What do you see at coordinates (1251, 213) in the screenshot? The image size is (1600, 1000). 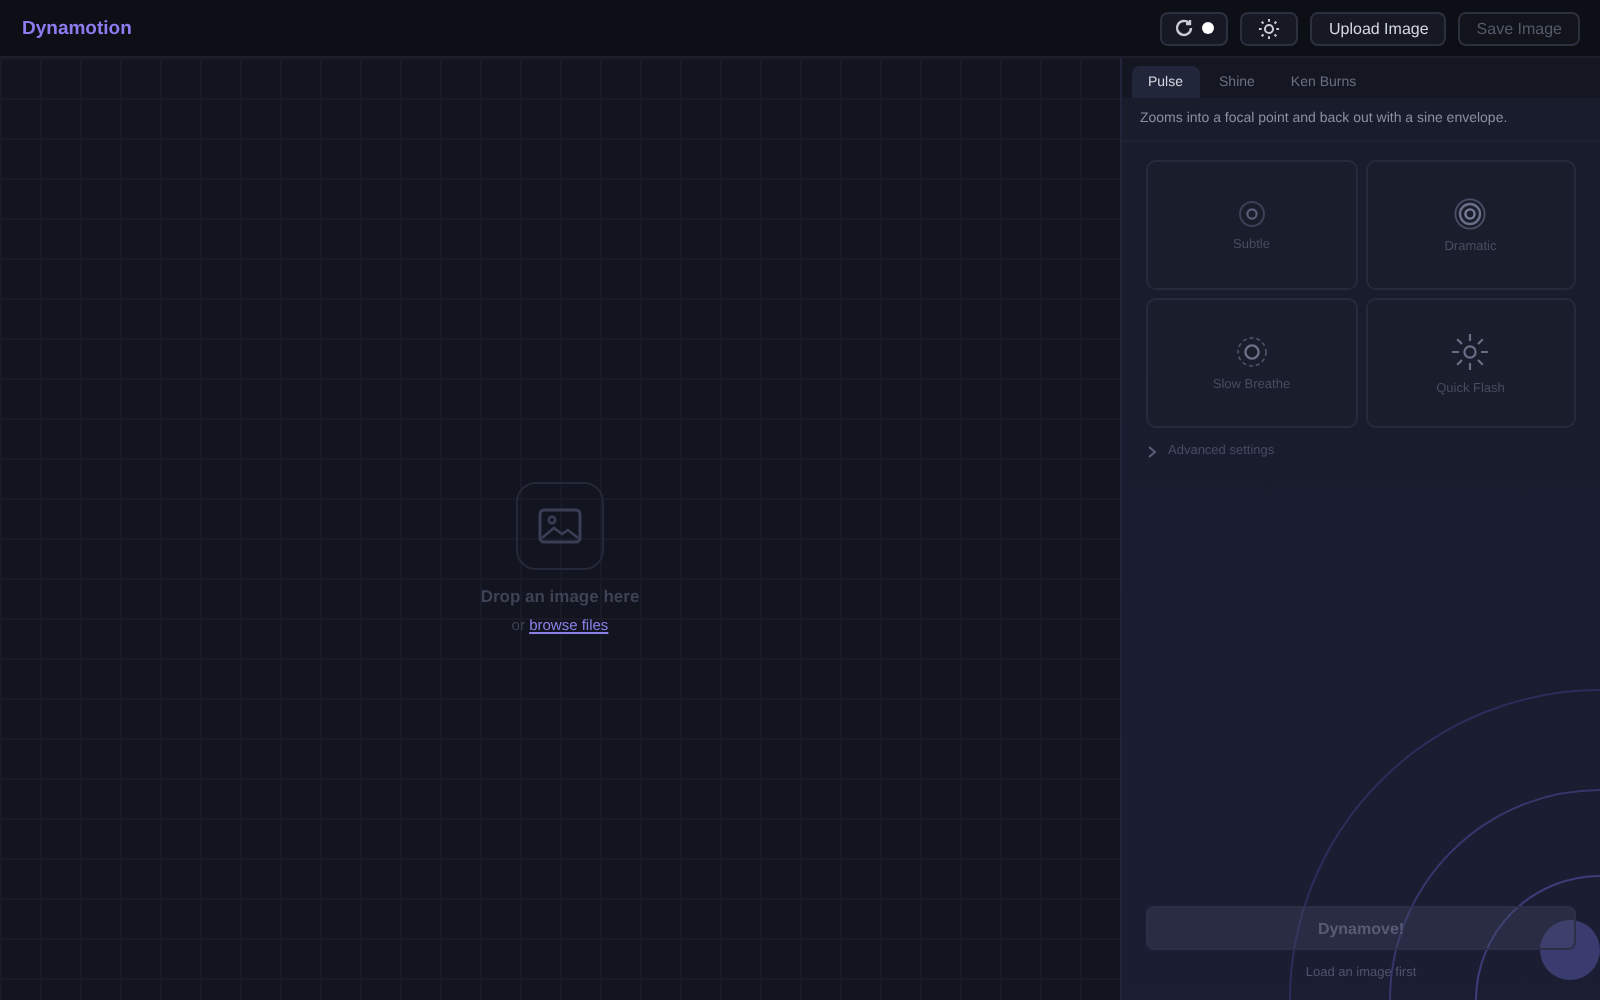 I see `small-ring-icon` at bounding box center [1251, 213].